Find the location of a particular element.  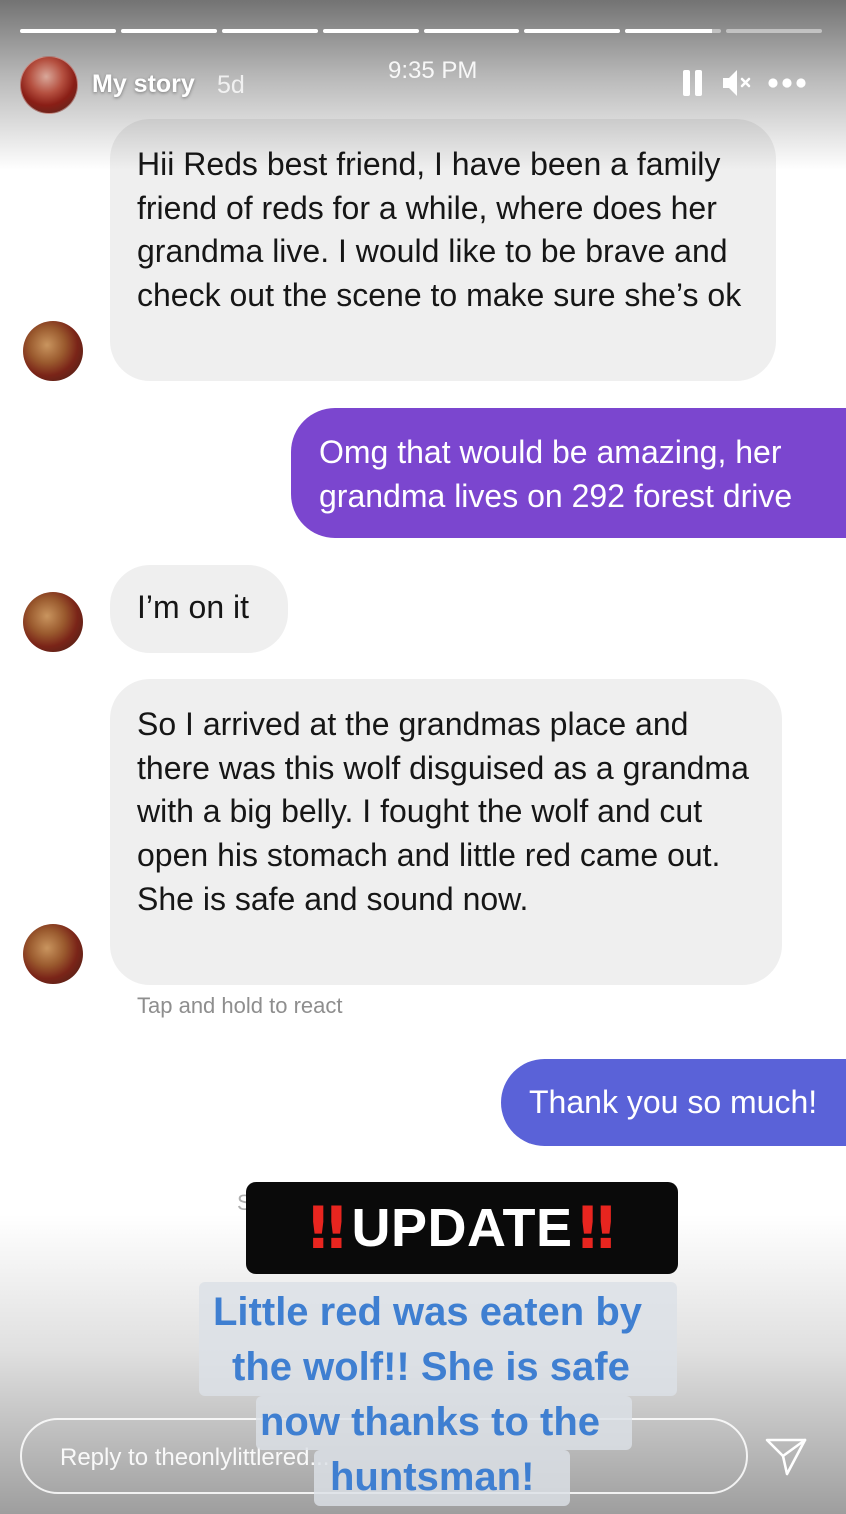

story-header: My story 5d 9:35 PM is located at coordinates (423, 65).